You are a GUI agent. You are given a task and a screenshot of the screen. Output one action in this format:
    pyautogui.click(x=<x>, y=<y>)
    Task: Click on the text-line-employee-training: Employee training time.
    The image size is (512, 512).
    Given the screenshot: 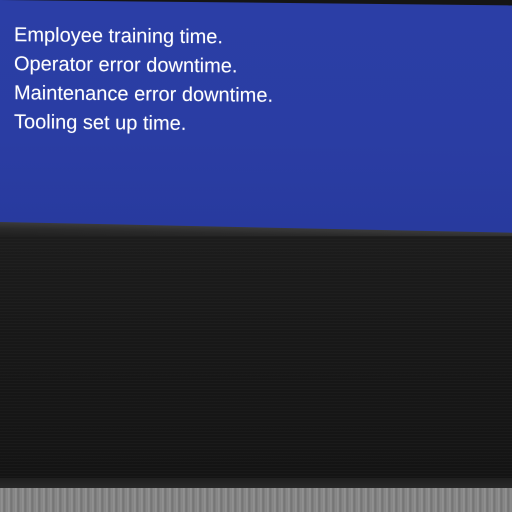 What is the action you would take?
    pyautogui.click(x=118, y=36)
    